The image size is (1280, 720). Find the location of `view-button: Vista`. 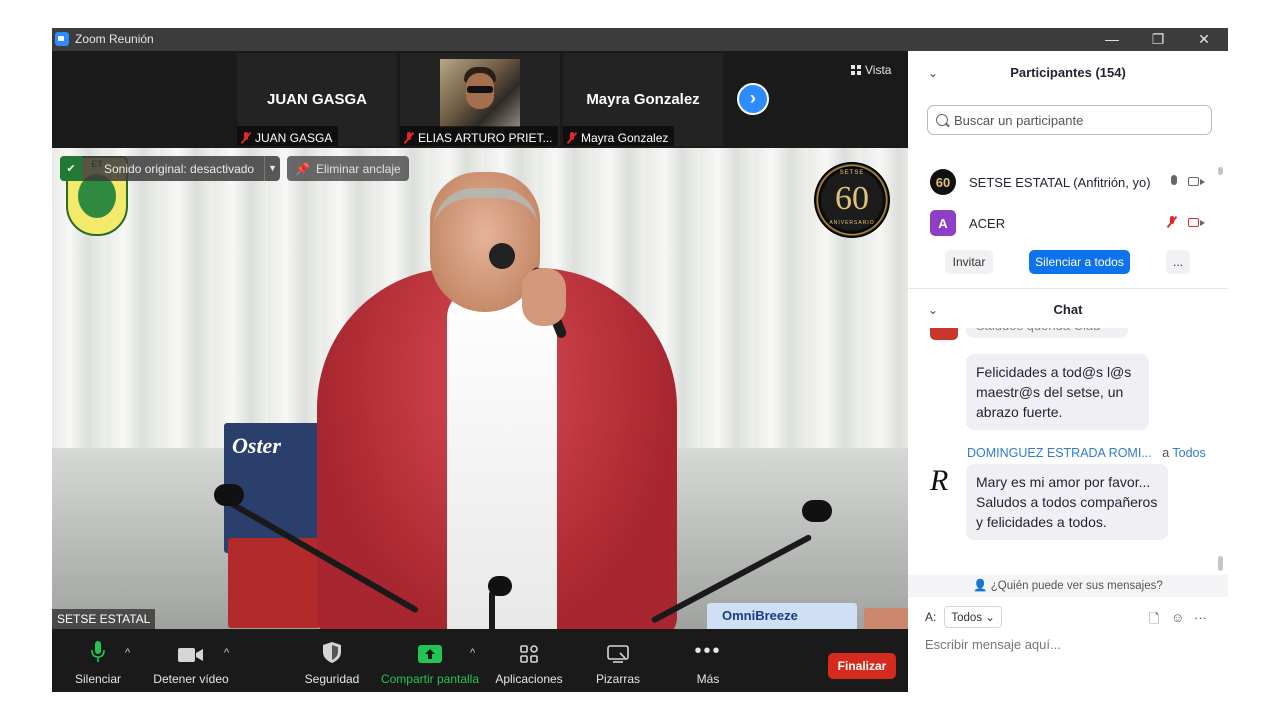

view-button: Vista is located at coordinates (871, 70).